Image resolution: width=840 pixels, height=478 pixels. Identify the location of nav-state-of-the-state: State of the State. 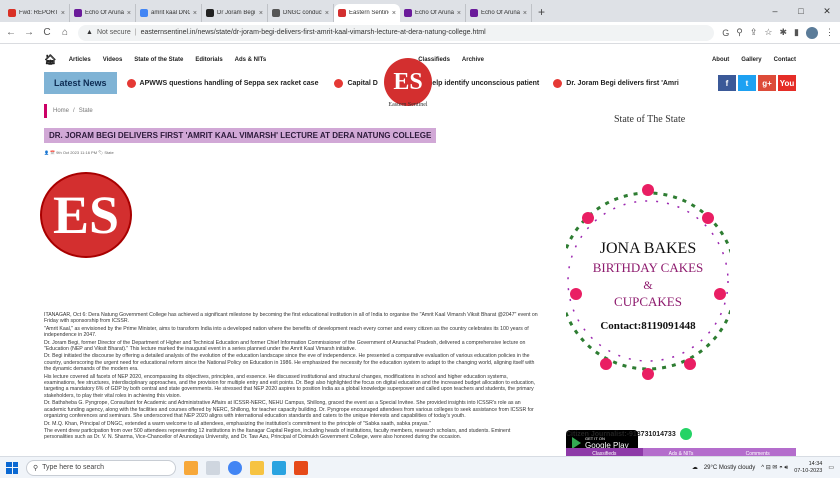
(158, 60).